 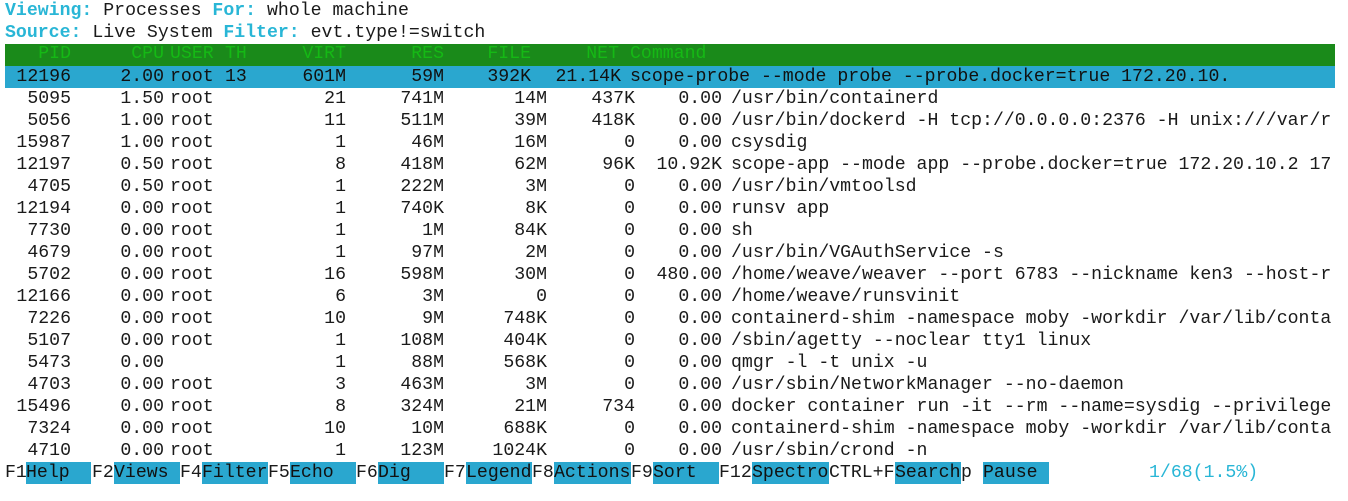 What do you see at coordinates (592, 473) in the screenshot?
I see `actions-button: Actions` at bounding box center [592, 473].